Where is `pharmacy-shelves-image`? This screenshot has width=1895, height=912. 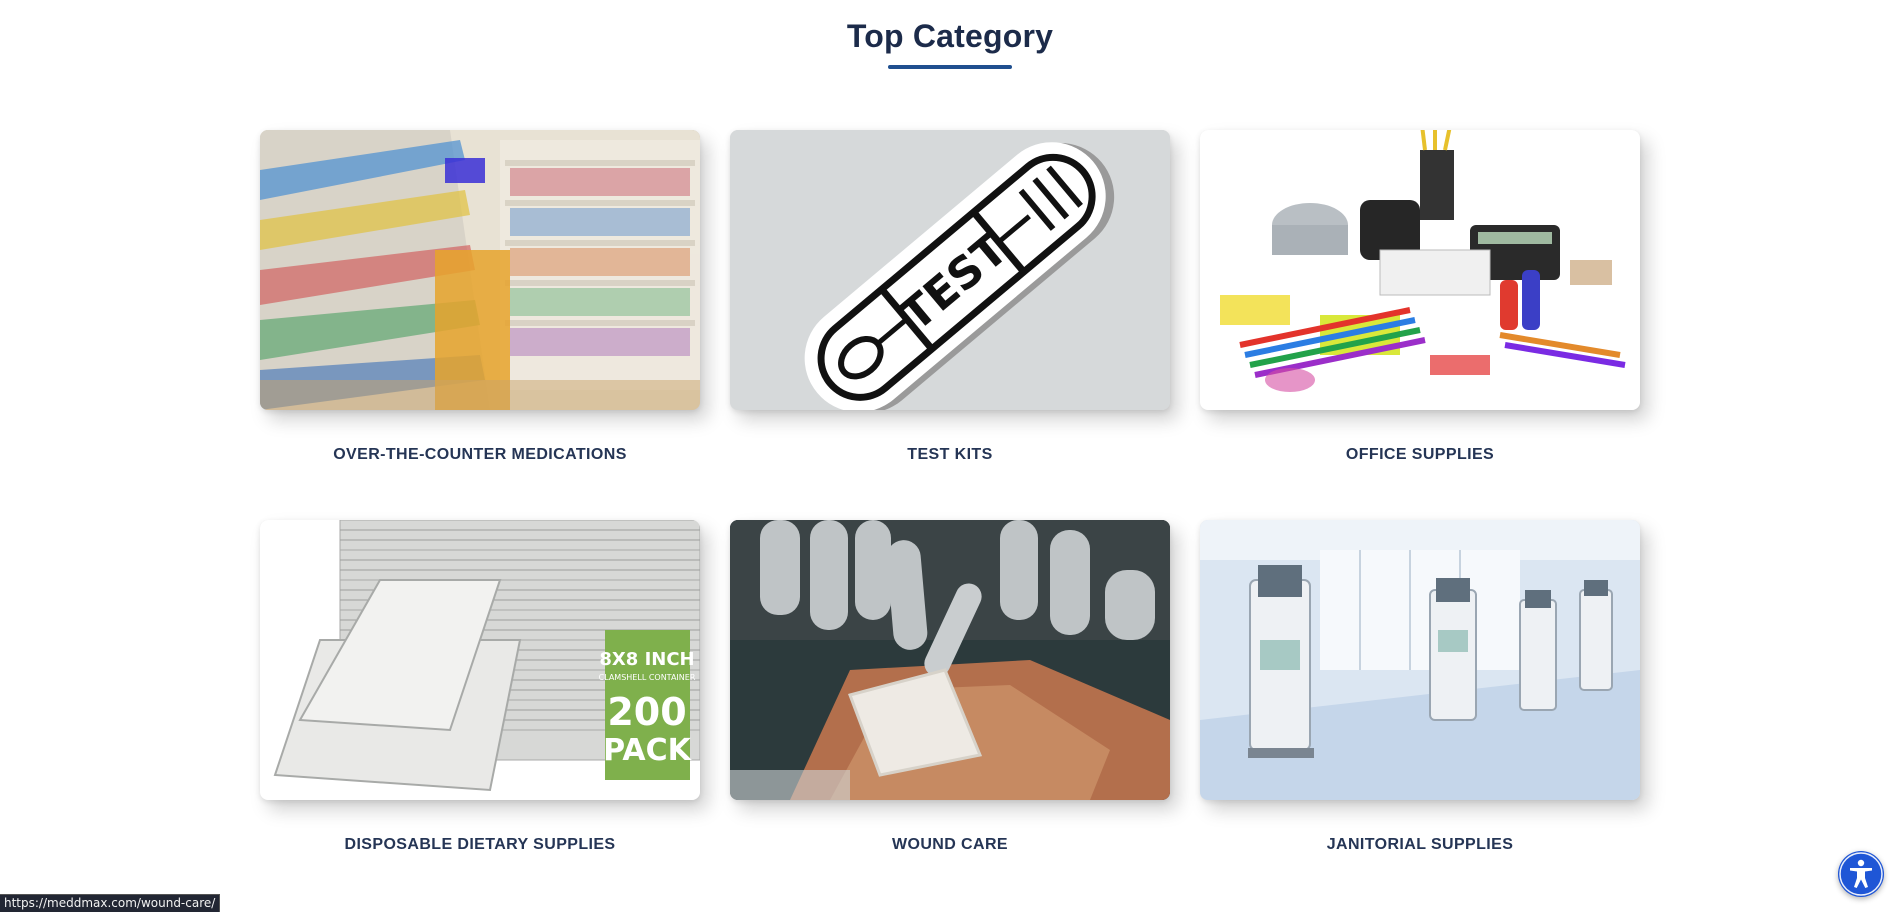
pharmacy-shelves-image is located at coordinates (480, 270).